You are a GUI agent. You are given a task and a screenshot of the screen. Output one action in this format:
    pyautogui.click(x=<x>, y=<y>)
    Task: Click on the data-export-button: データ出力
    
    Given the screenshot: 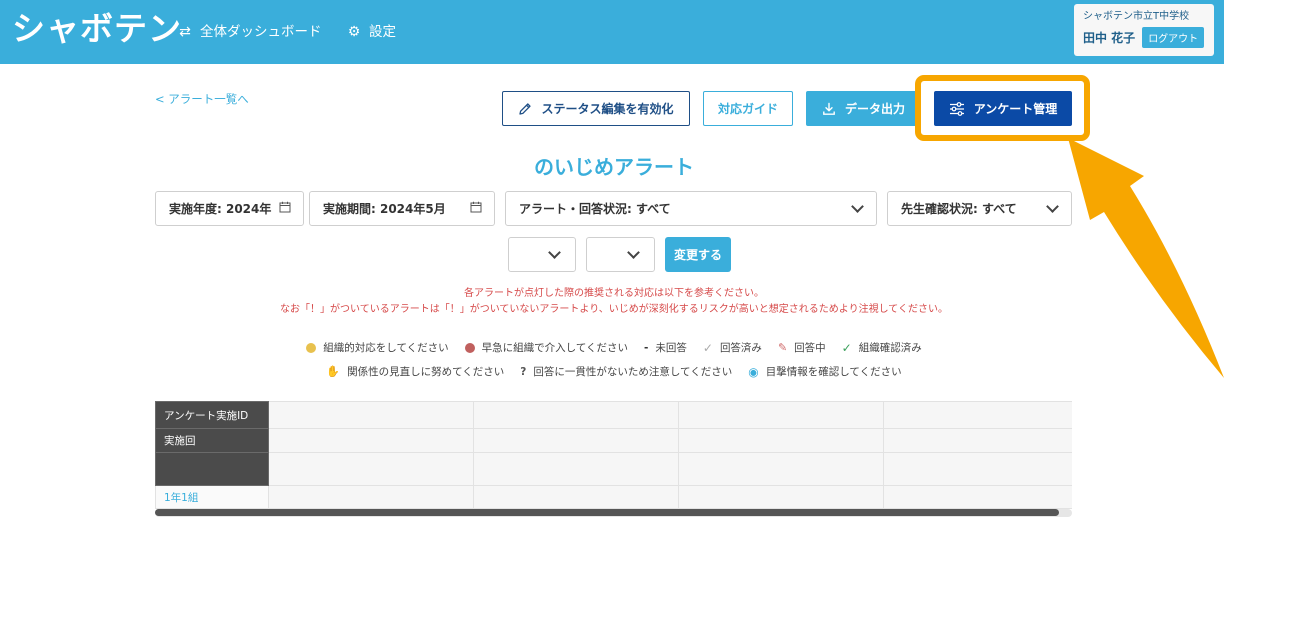 What is the action you would take?
    pyautogui.click(x=863, y=108)
    